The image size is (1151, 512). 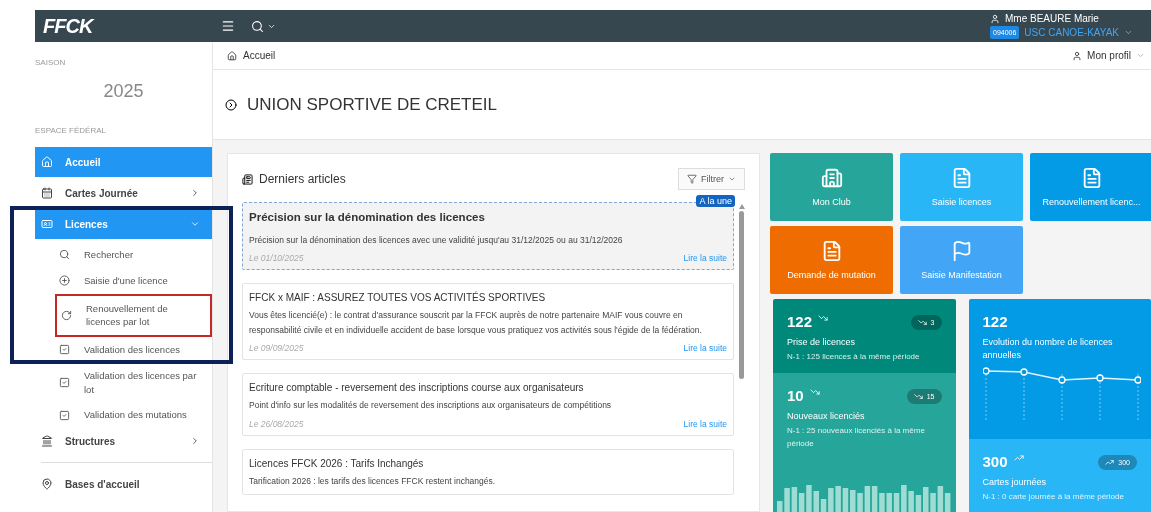 I want to click on calendar-icon, so click(x=47, y=193).